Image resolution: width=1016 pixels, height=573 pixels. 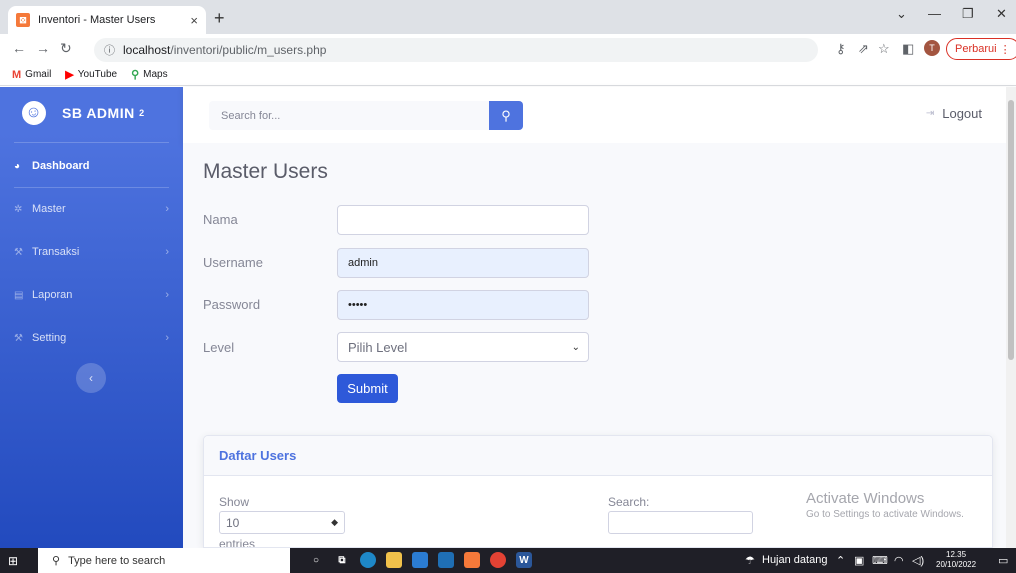 I want to click on task-view-icon: ⧉, so click(x=342, y=560).